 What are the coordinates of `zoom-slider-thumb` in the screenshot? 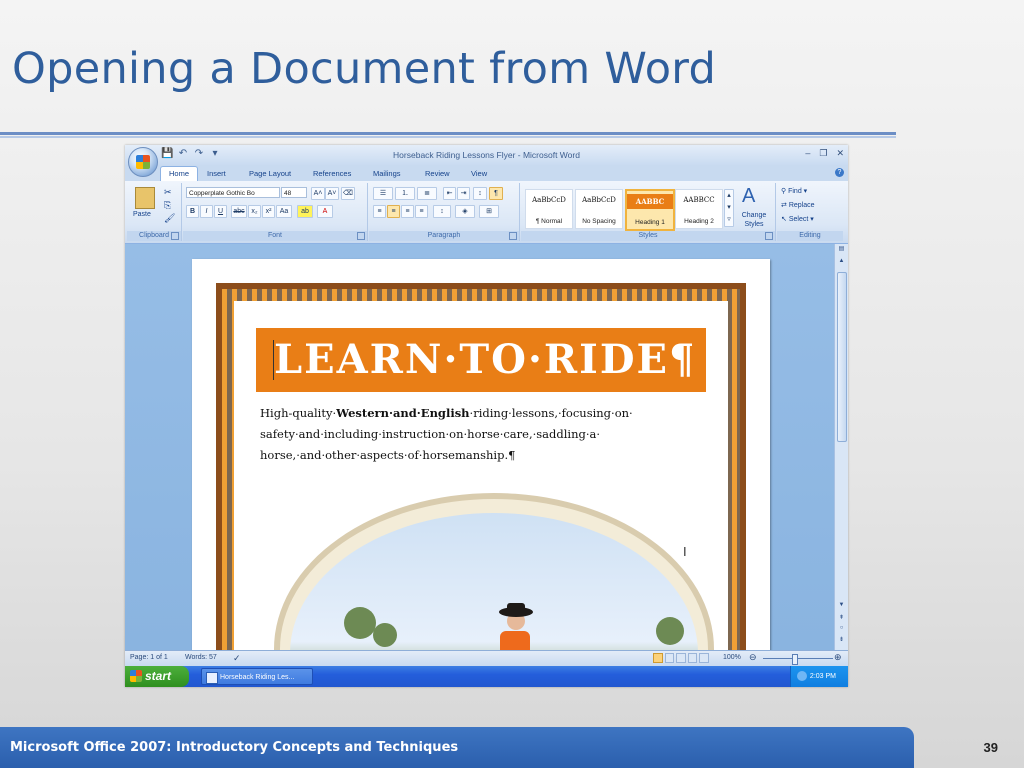 It's located at (795, 659).